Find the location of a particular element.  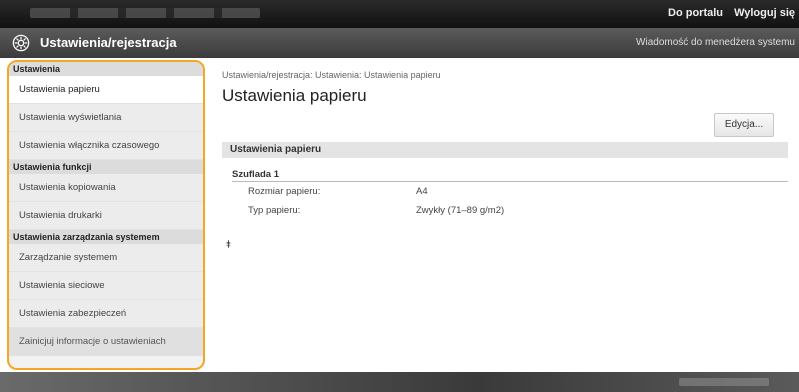

sidebar-item-copy-settings: Ustawienia kopiowania is located at coordinates (106, 188).